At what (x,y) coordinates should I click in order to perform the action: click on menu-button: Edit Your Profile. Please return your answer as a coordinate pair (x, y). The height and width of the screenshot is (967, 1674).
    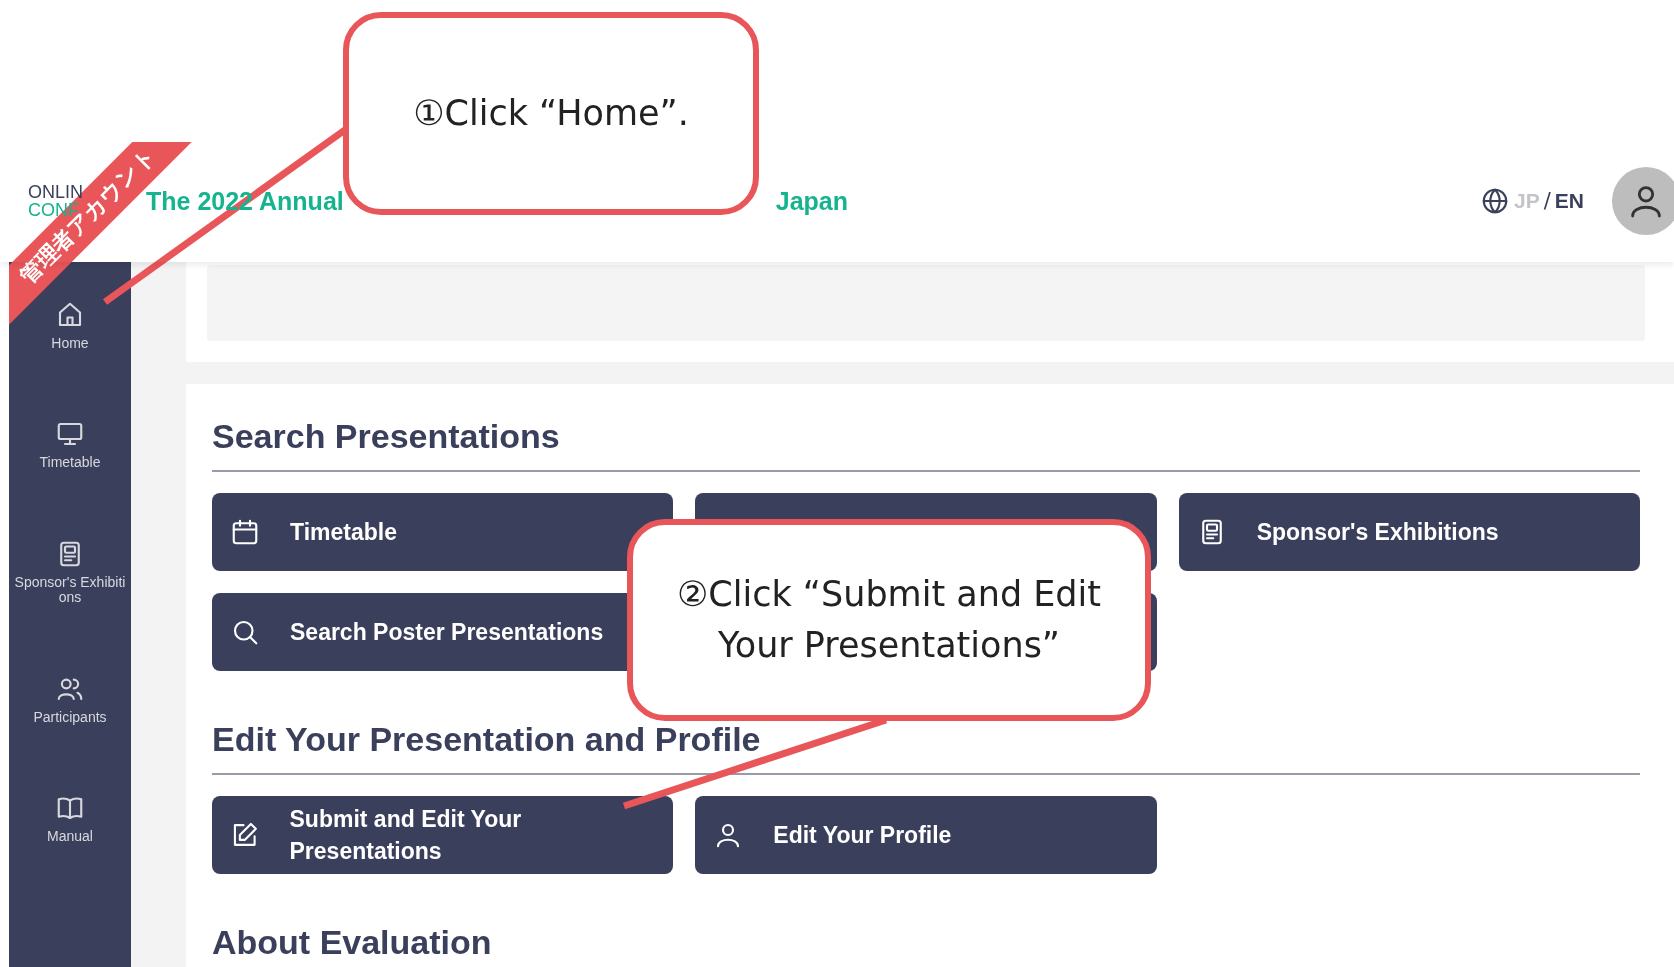
    Looking at the image, I should click on (926, 835).